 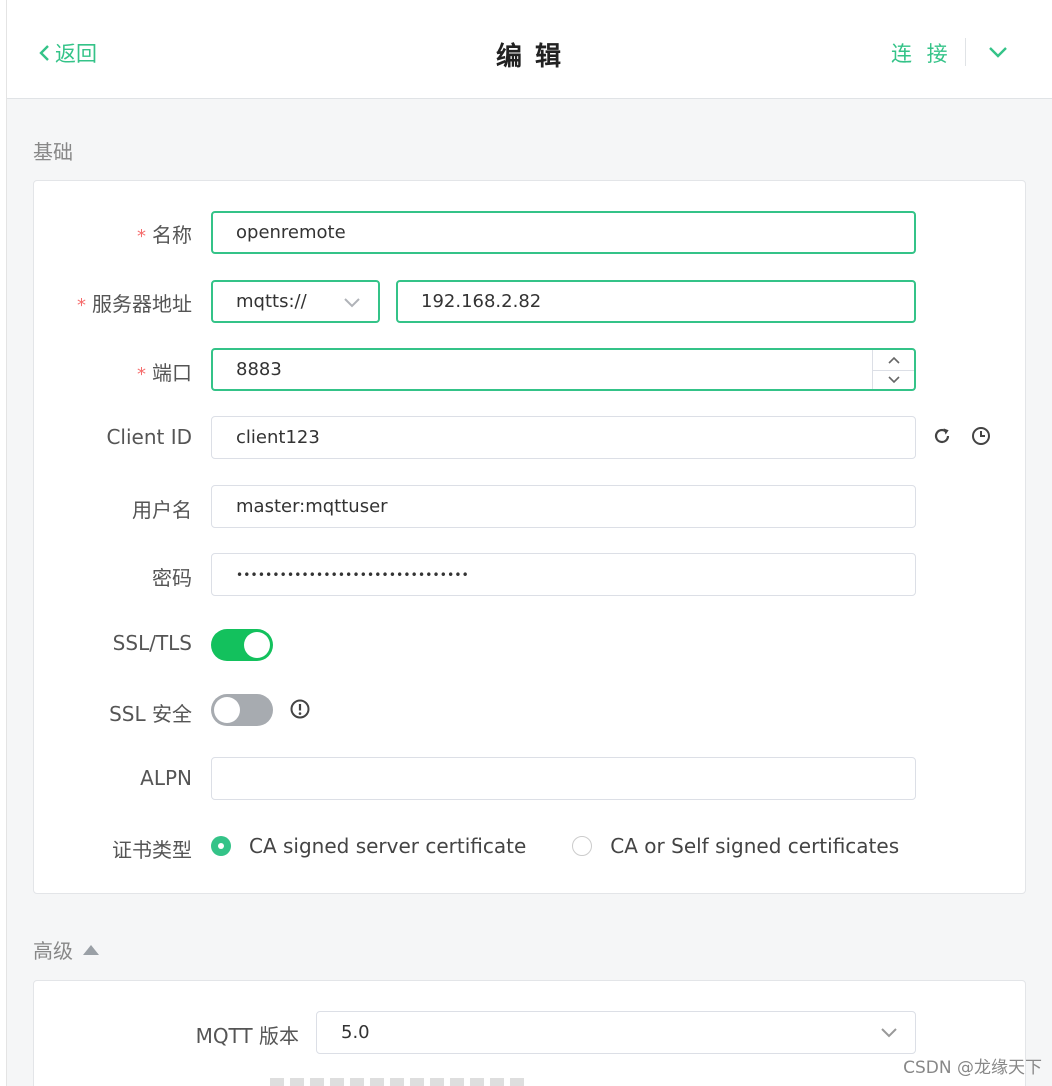 What do you see at coordinates (312, 506) in the screenshot?
I see `username-input-value: master:mqttuser` at bounding box center [312, 506].